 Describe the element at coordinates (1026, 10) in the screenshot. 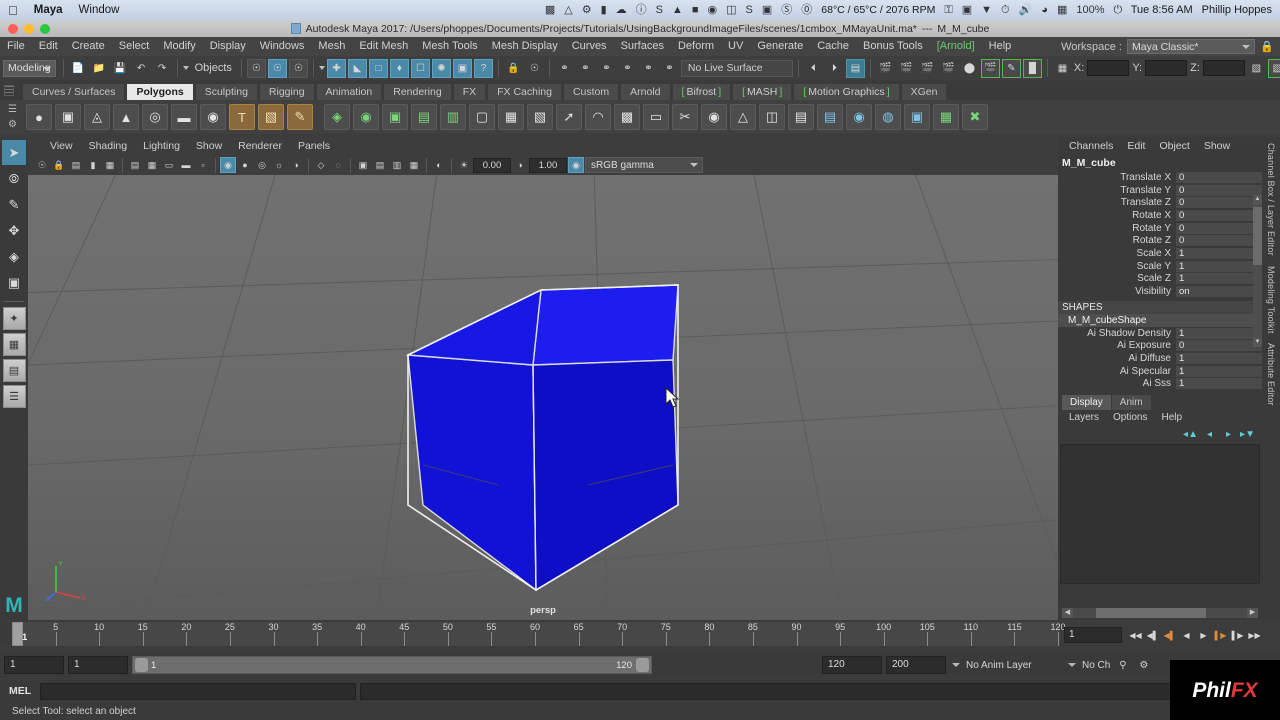

I see `volume-icon: 🔊` at that location.